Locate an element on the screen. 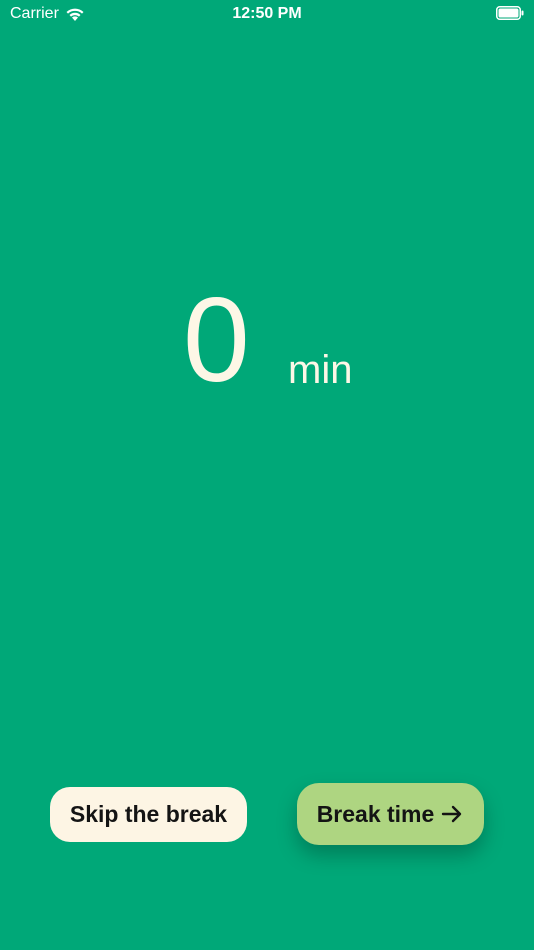  timer-display: 0 min is located at coordinates (267, 340).